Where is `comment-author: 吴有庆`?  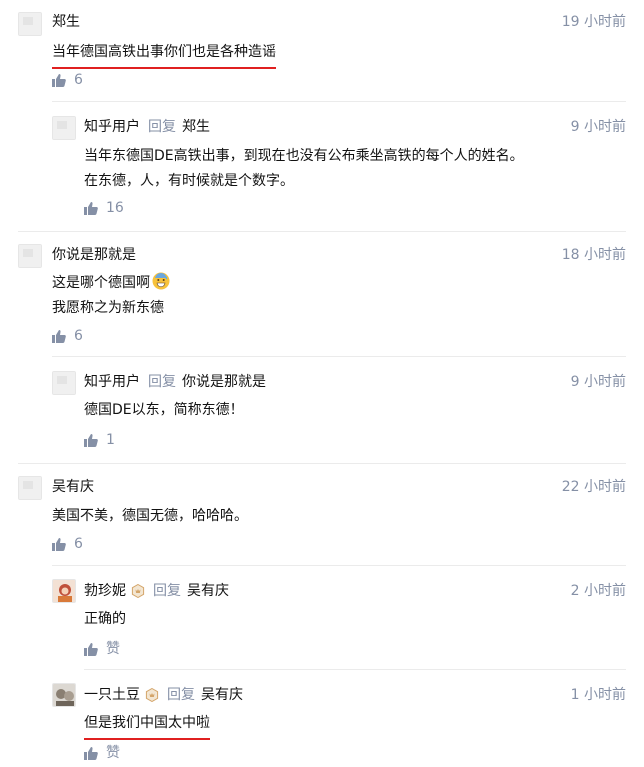
comment-author: 吴有庆 is located at coordinates (73, 487).